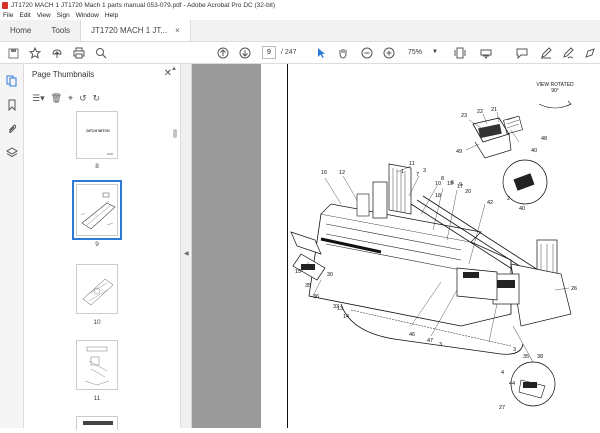 The height and width of the screenshot is (433, 600). I want to click on callout-49: 49, so click(459, 152).